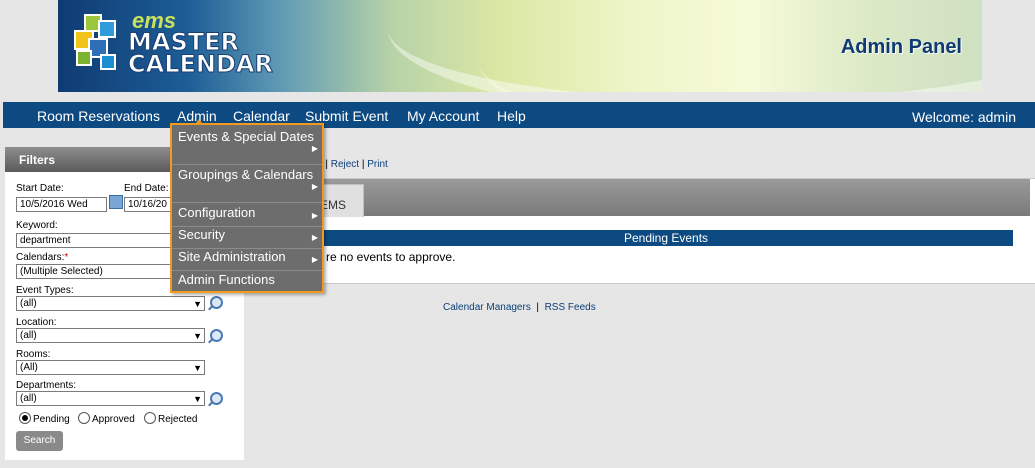 This screenshot has height=468, width=1035. I want to click on menu-item-events-special-dates: Events & Special Dates ▶, so click(247, 147).